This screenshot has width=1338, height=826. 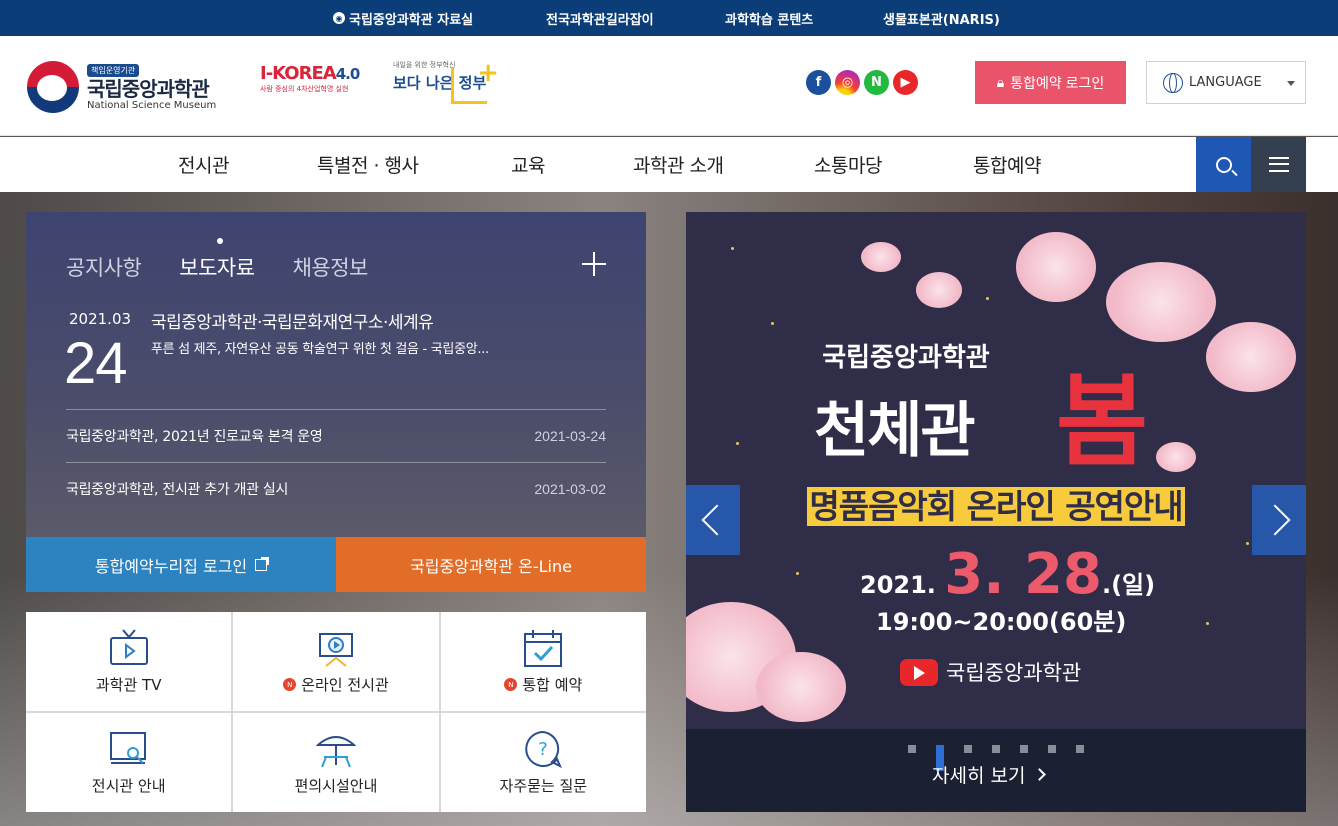 I want to click on banner-date: 2021. 3. 28.(일), so click(x=1008, y=574).